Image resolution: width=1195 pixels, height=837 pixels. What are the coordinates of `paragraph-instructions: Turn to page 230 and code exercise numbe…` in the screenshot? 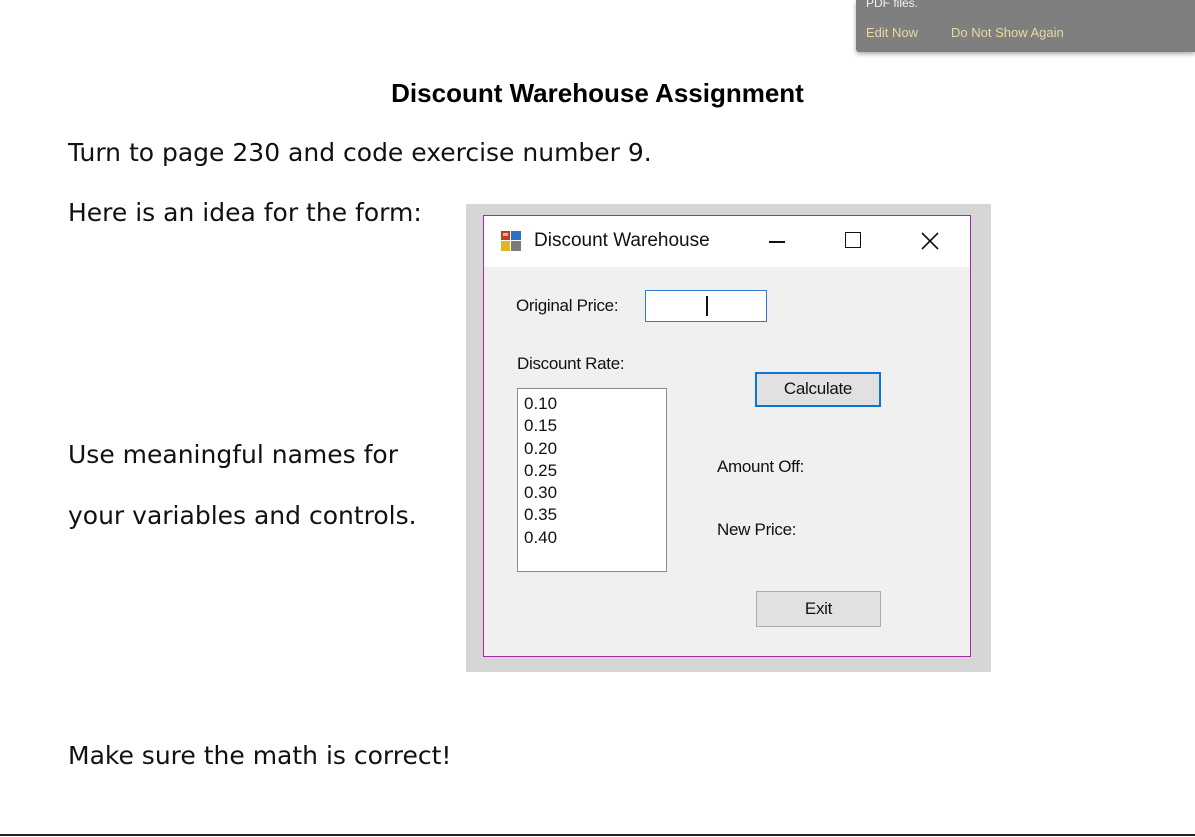 It's located at (360, 152).